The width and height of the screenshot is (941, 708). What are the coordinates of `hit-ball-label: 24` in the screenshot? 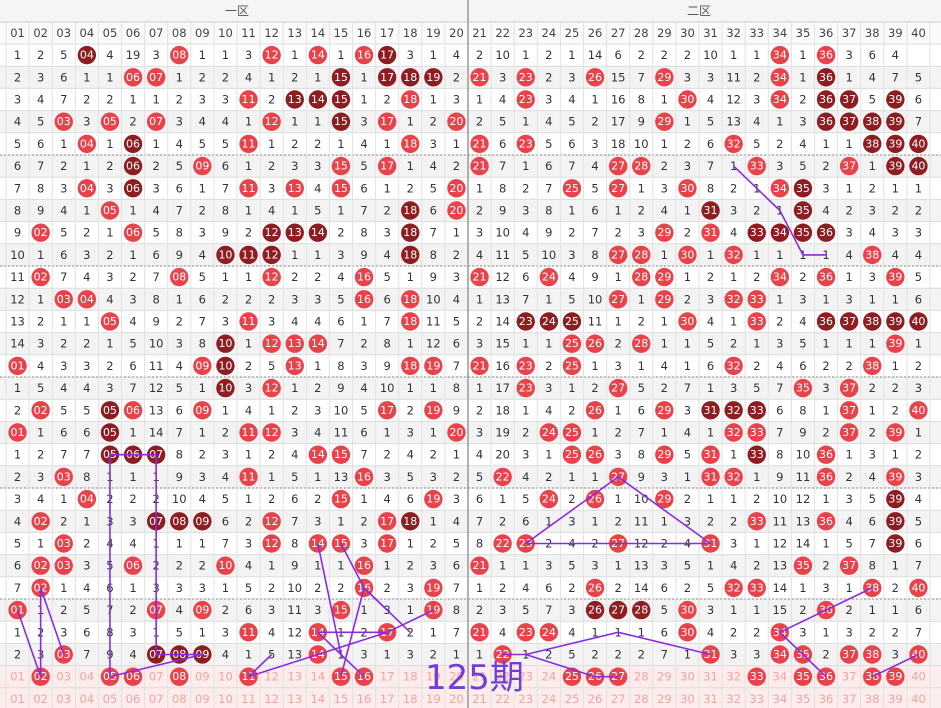 It's located at (549, 432).